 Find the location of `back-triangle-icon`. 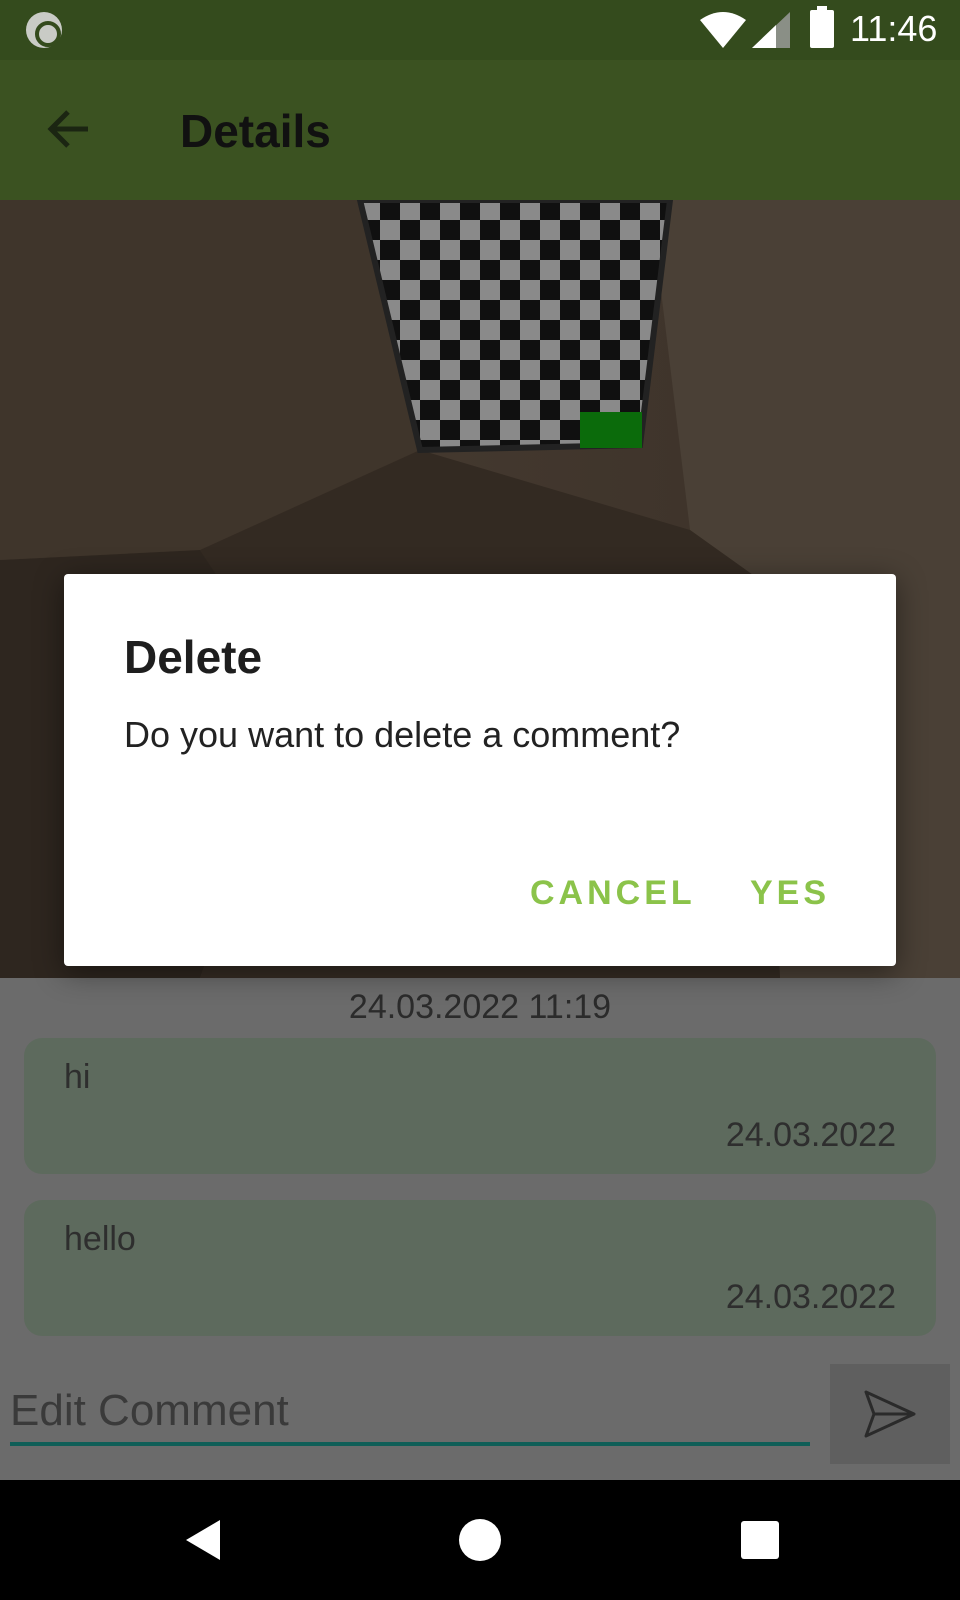

back-triangle-icon is located at coordinates (204, 1540).